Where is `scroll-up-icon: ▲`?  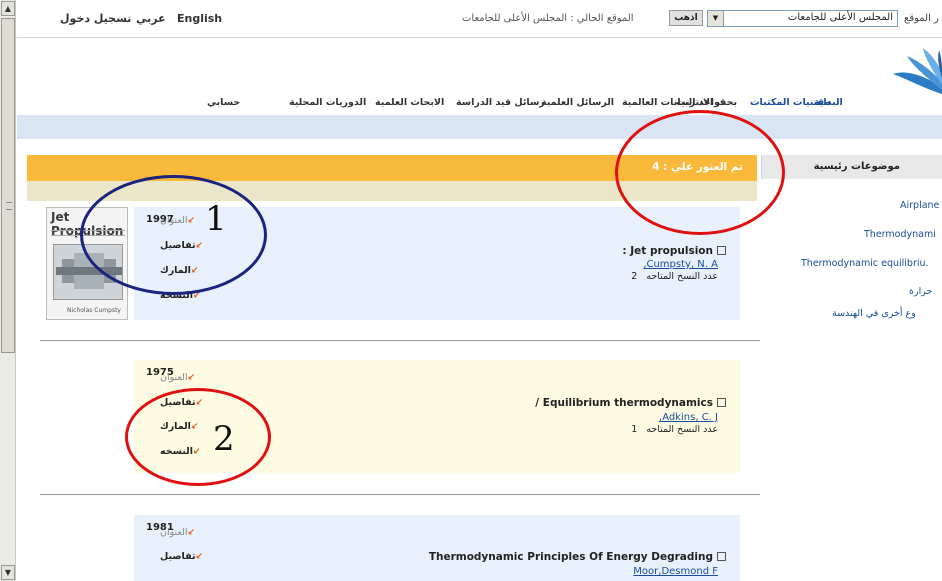 scroll-up-icon: ▲ is located at coordinates (8, 8).